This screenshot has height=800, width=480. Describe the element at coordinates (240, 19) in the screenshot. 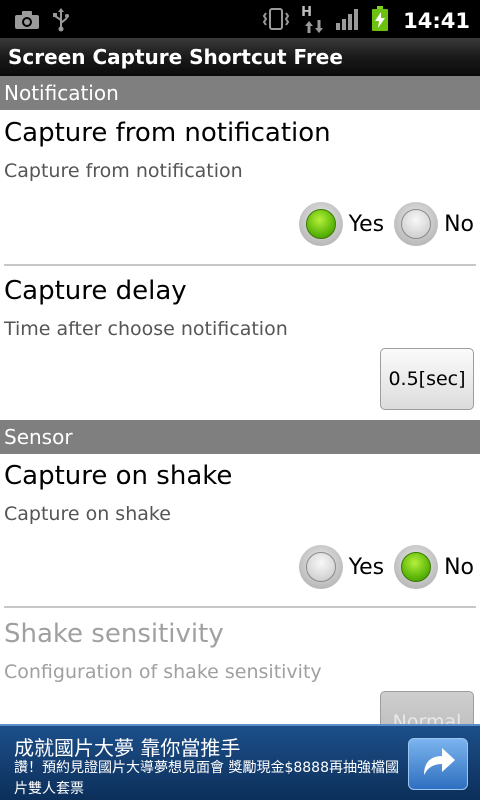

I see `status-bar: H 14:41` at that location.